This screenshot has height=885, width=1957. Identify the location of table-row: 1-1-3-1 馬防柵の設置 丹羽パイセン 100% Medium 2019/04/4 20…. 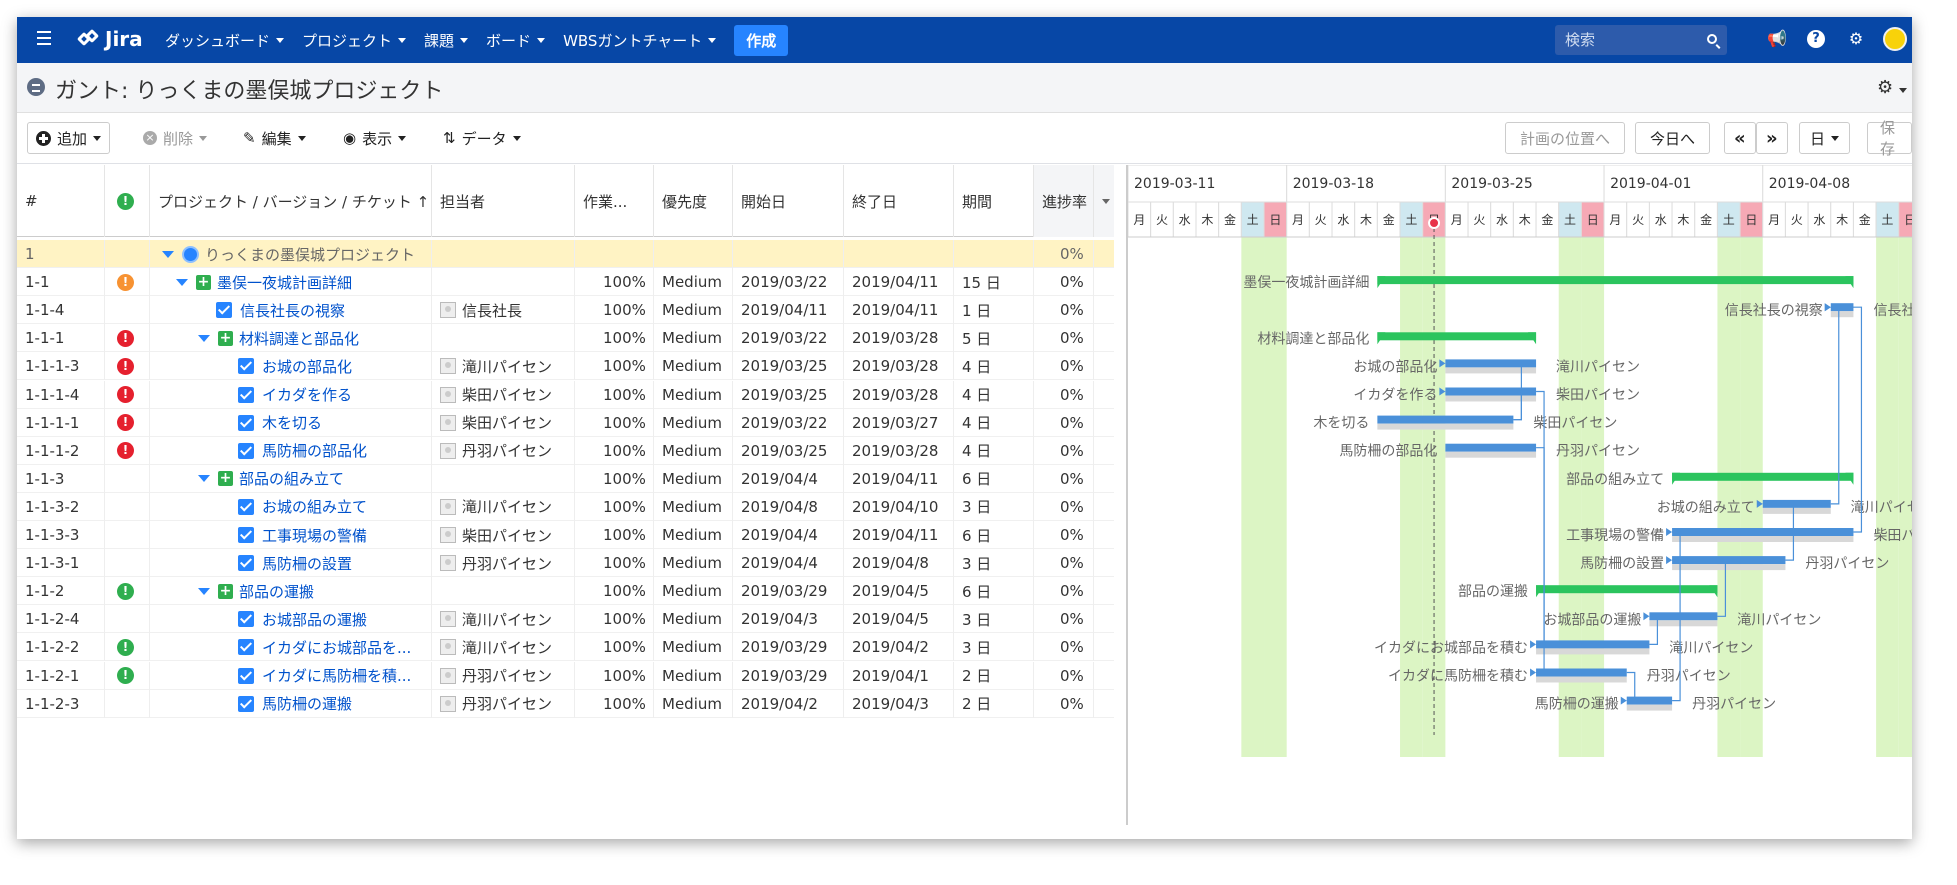
(565, 563).